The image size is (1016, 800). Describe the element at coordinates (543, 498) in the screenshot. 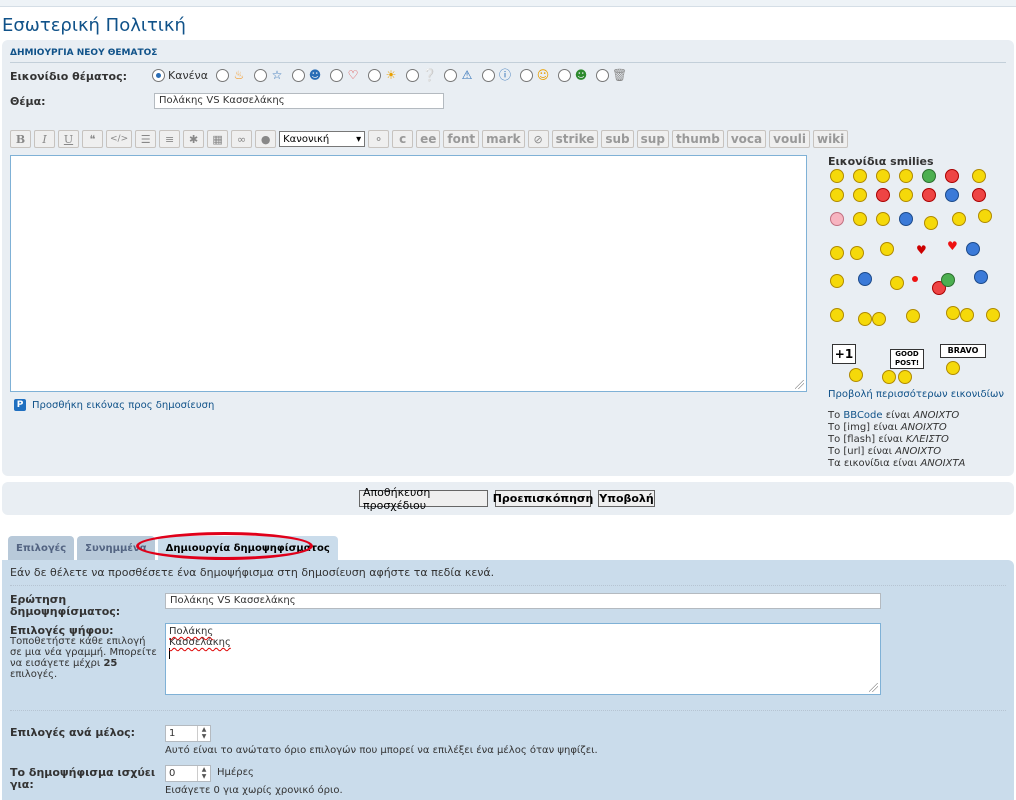

I see `preview-button: Προεπισκόπηση` at that location.